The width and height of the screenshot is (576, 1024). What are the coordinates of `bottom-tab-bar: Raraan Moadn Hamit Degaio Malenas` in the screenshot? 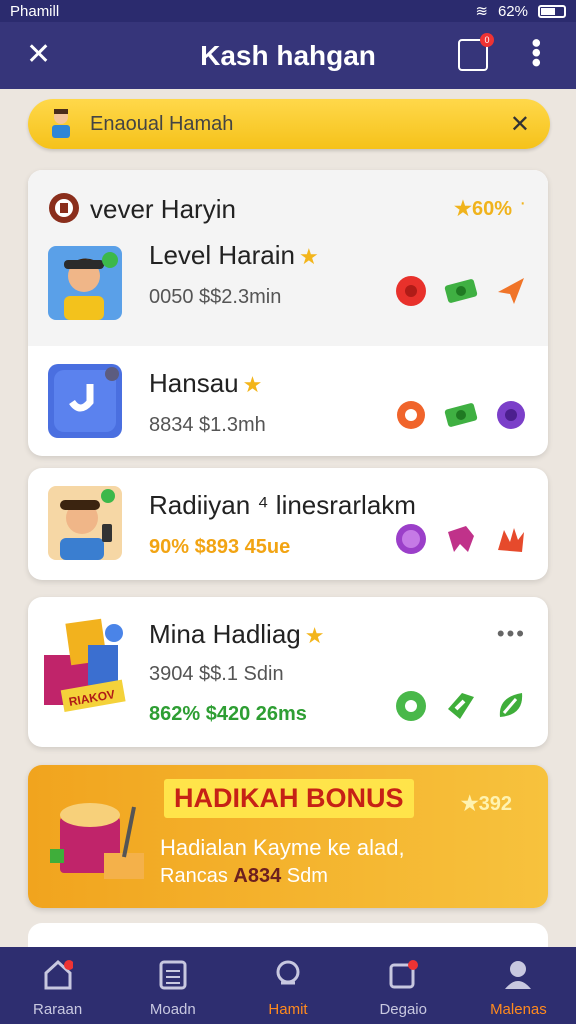 It's located at (288, 985).